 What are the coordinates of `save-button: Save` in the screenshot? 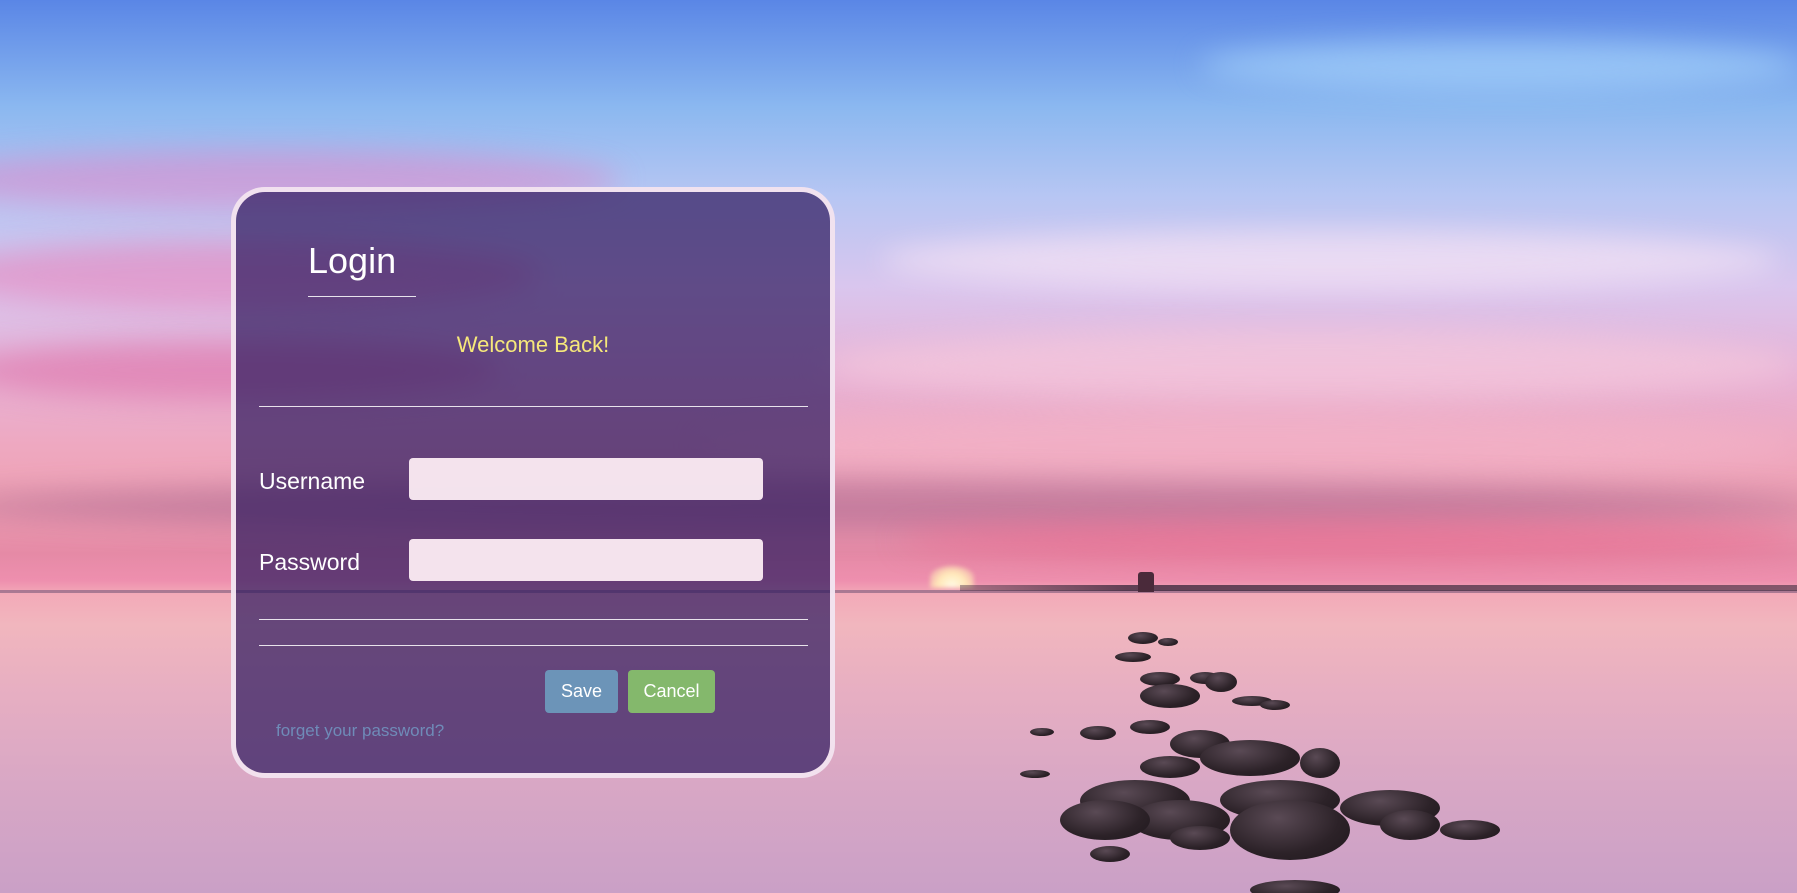 It's located at (581, 691).